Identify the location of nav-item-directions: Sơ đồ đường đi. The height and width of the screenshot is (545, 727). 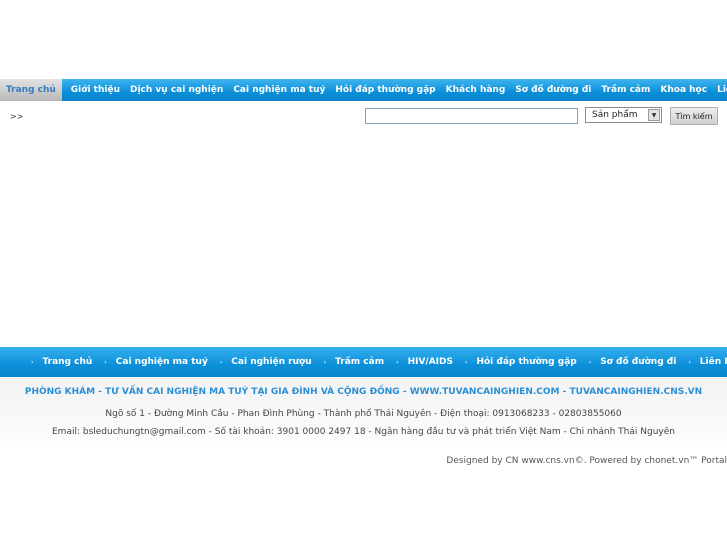
(553, 90).